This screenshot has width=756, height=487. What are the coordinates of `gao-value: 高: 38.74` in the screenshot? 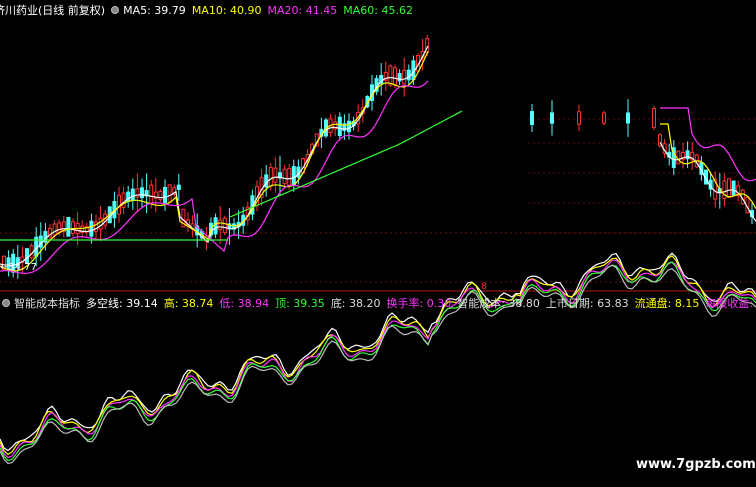 It's located at (188, 303).